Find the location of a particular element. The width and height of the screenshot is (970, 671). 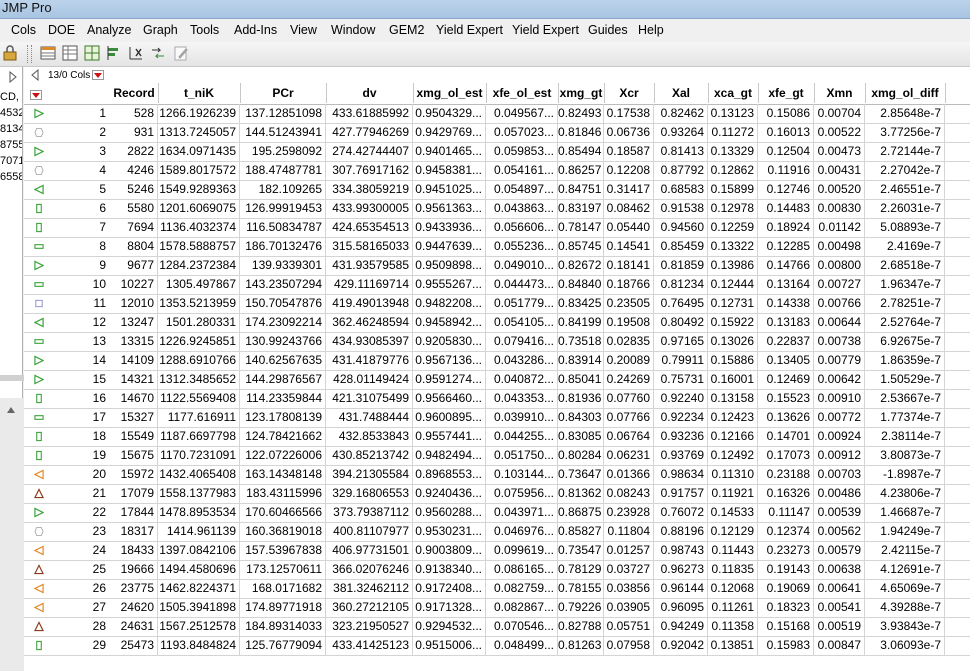

cell-xfe-gt: 0.14766 is located at coordinates (786, 265).